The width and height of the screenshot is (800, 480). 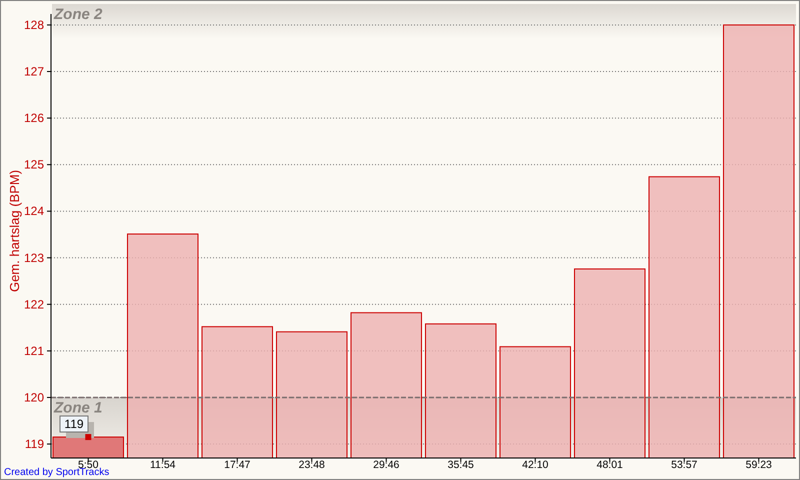 What do you see at coordinates (78, 14) in the screenshot?
I see `zone-label: Zone 2` at bounding box center [78, 14].